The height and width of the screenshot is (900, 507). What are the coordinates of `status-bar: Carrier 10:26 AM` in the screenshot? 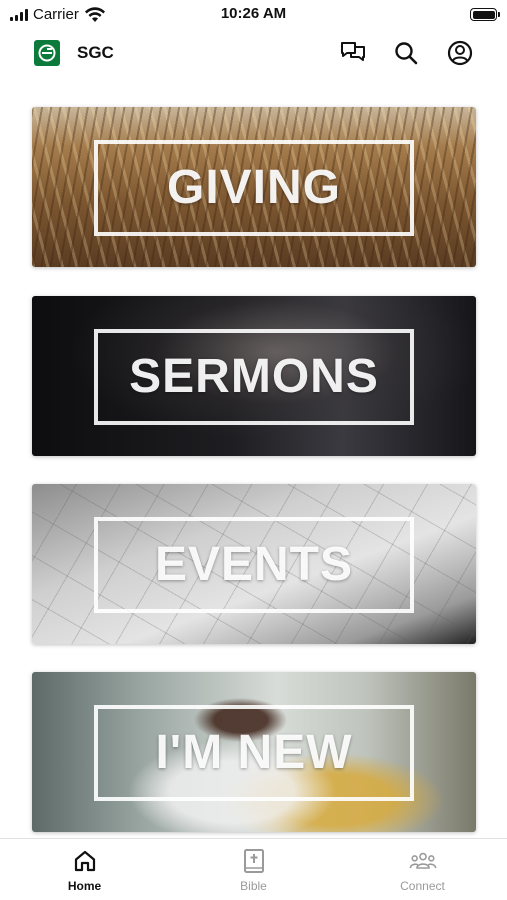 It's located at (253, 15).